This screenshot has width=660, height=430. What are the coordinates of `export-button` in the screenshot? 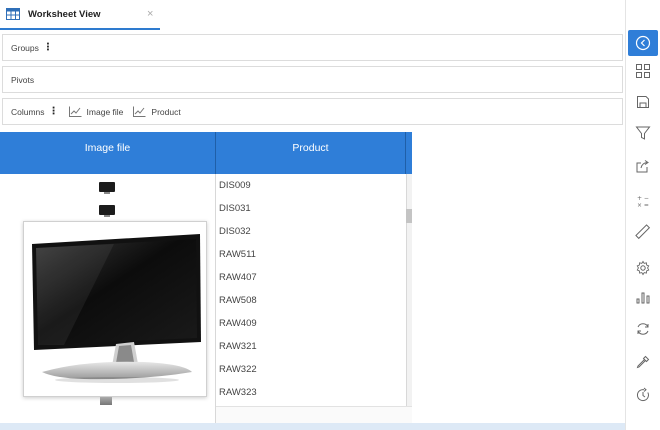 It's located at (643, 166).